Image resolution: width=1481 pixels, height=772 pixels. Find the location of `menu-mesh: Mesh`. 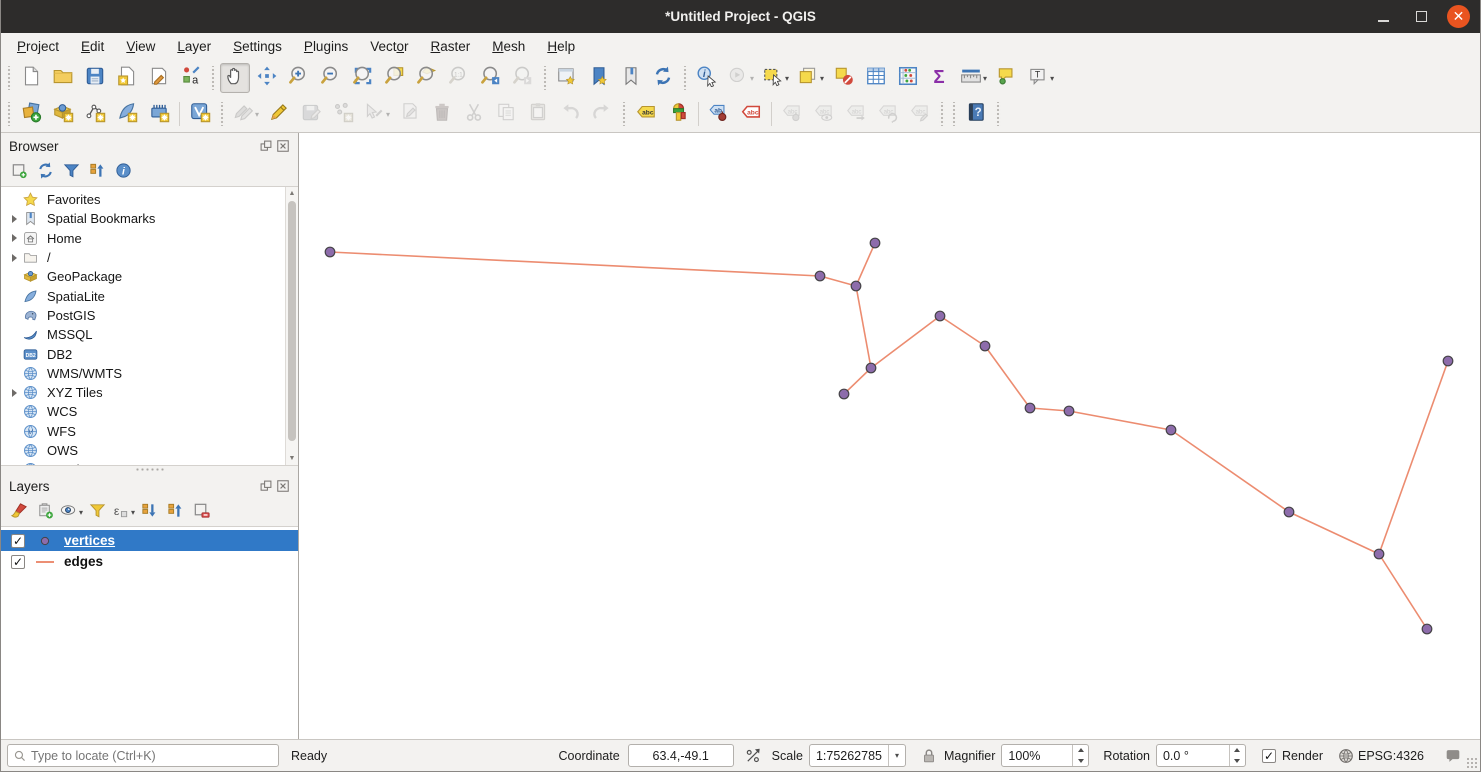

menu-mesh: Mesh is located at coordinates (508, 46).